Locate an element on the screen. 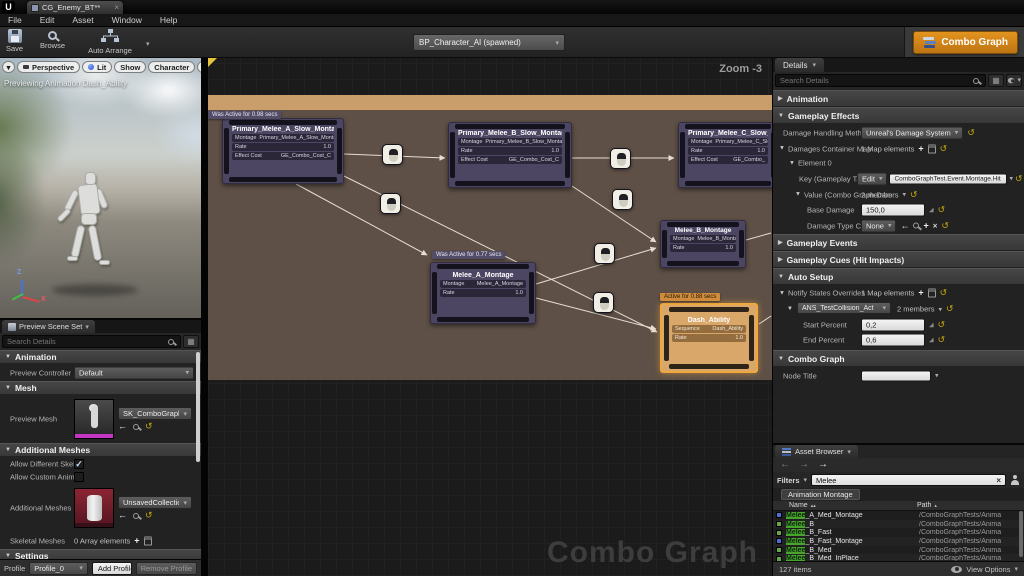  clear-search-icon: × is located at coordinates (998, 480).